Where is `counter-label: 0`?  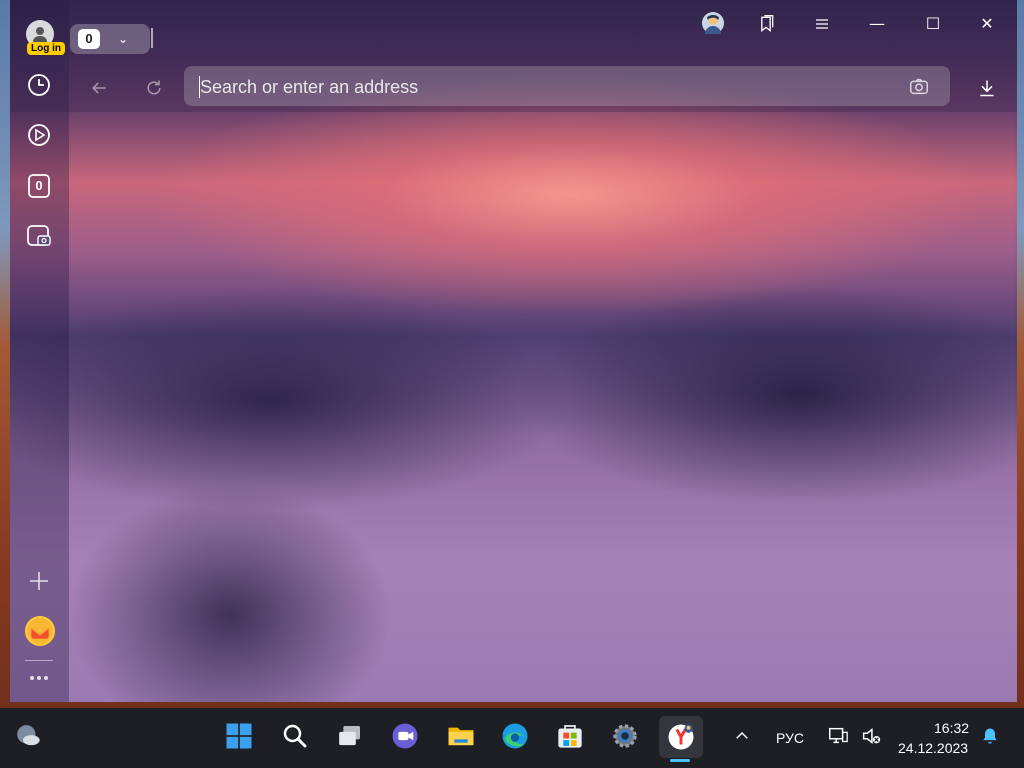
counter-label: 0 is located at coordinates (39, 185).